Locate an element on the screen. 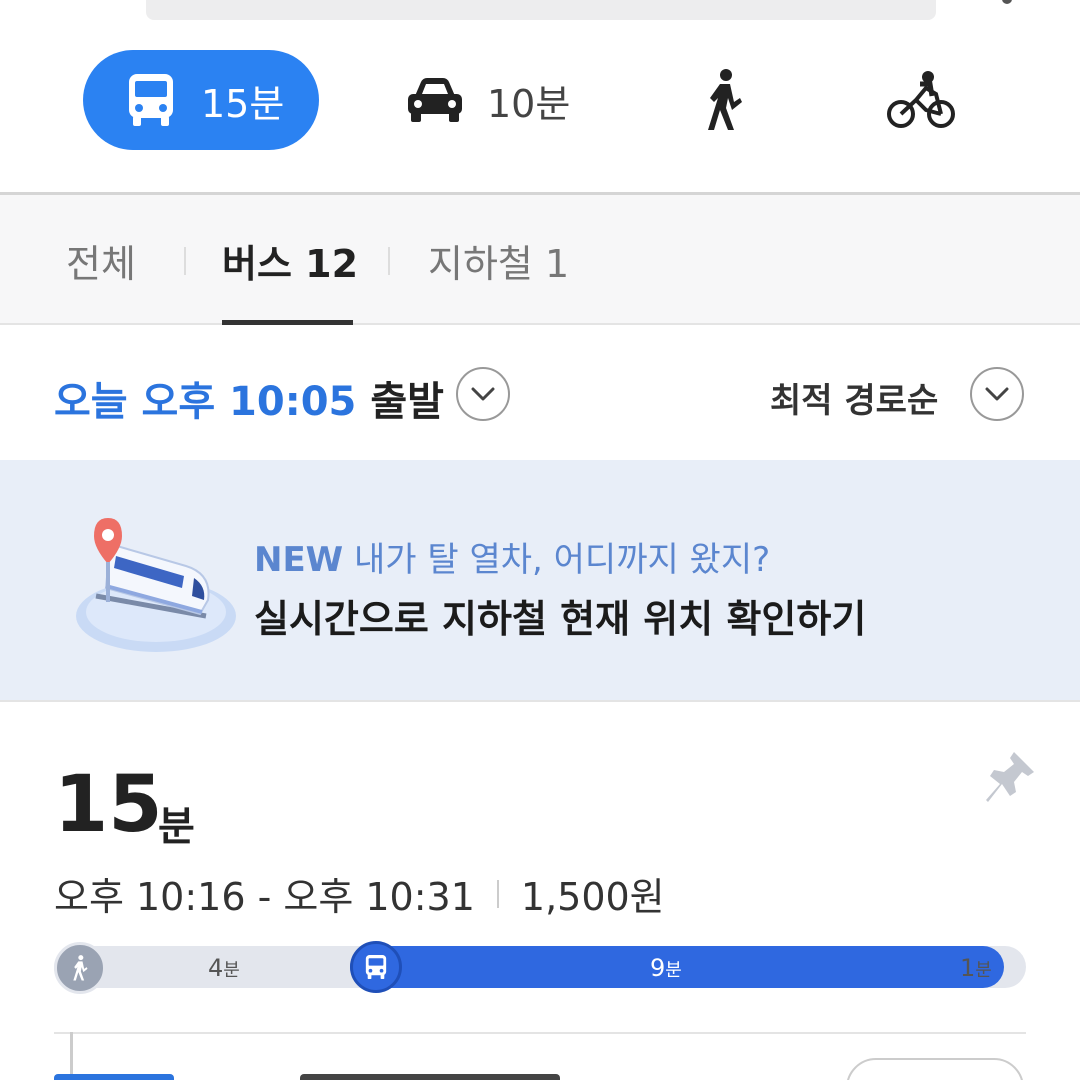 Image resolution: width=1080 pixels, height=1080 pixels. separator is located at coordinates (497, 893).